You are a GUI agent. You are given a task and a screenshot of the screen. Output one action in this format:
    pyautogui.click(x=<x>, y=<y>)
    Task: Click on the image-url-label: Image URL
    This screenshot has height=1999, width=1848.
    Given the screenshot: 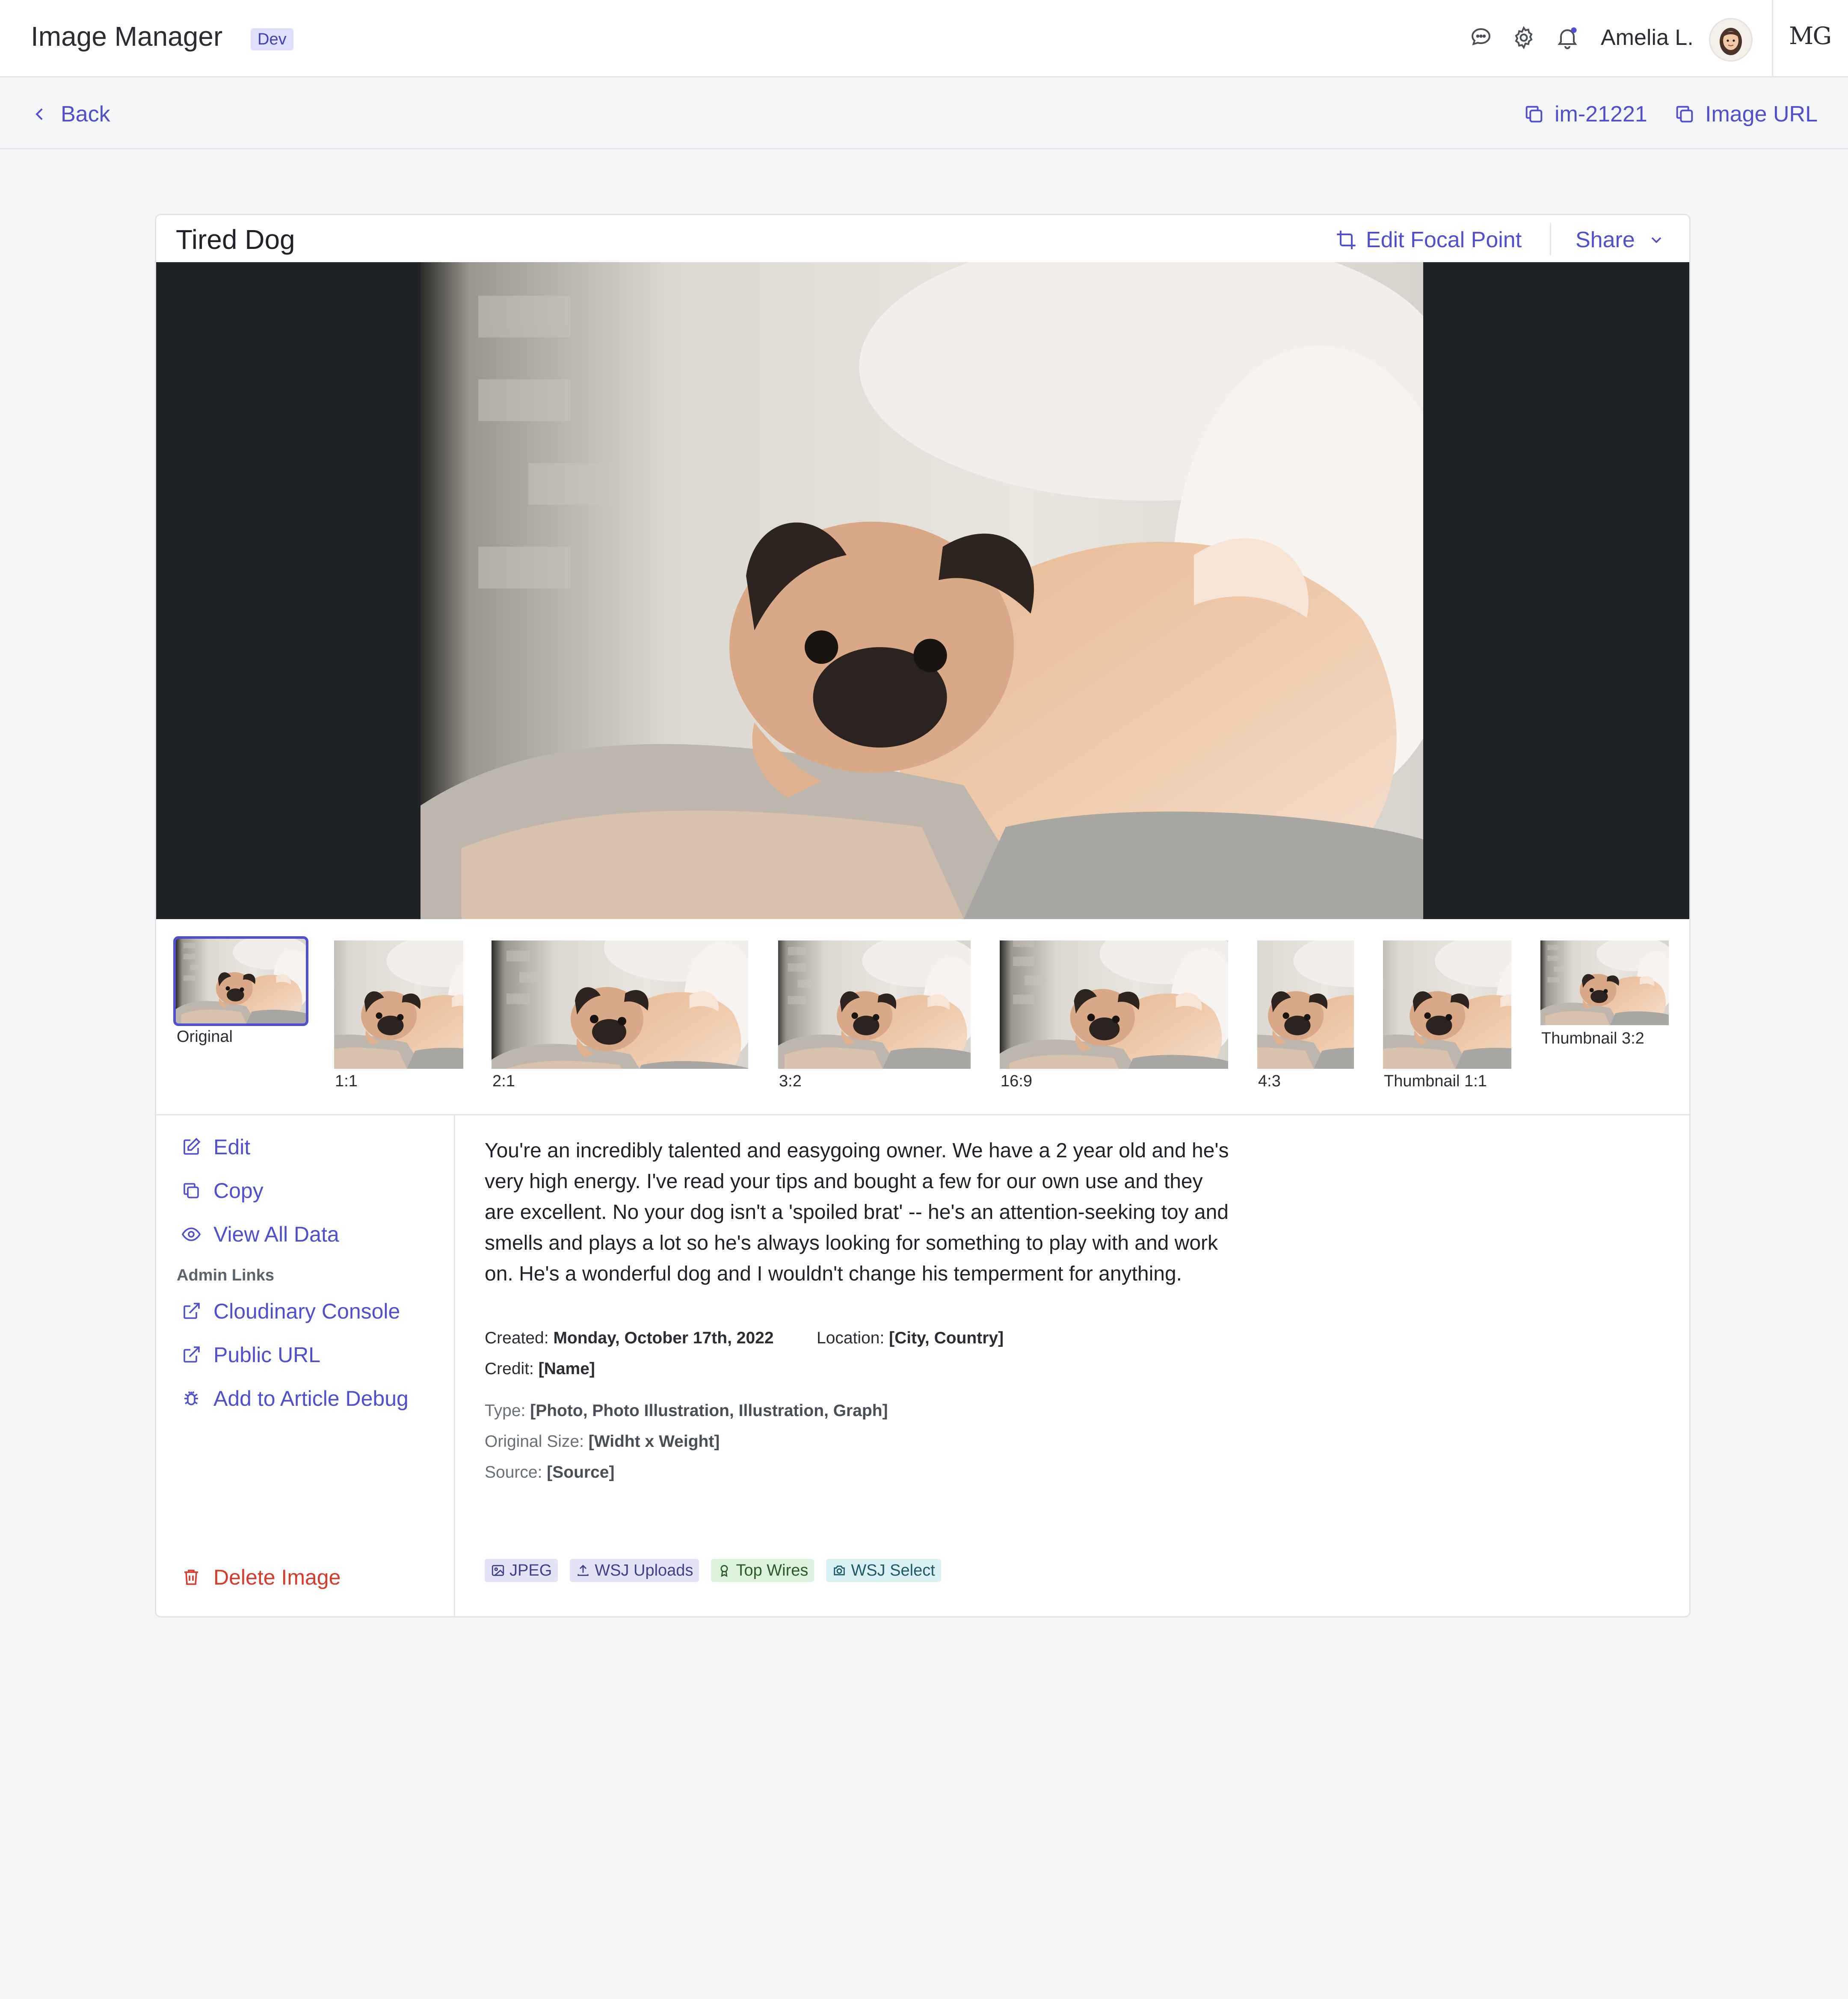 What is the action you would take?
    pyautogui.click(x=1761, y=114)
    